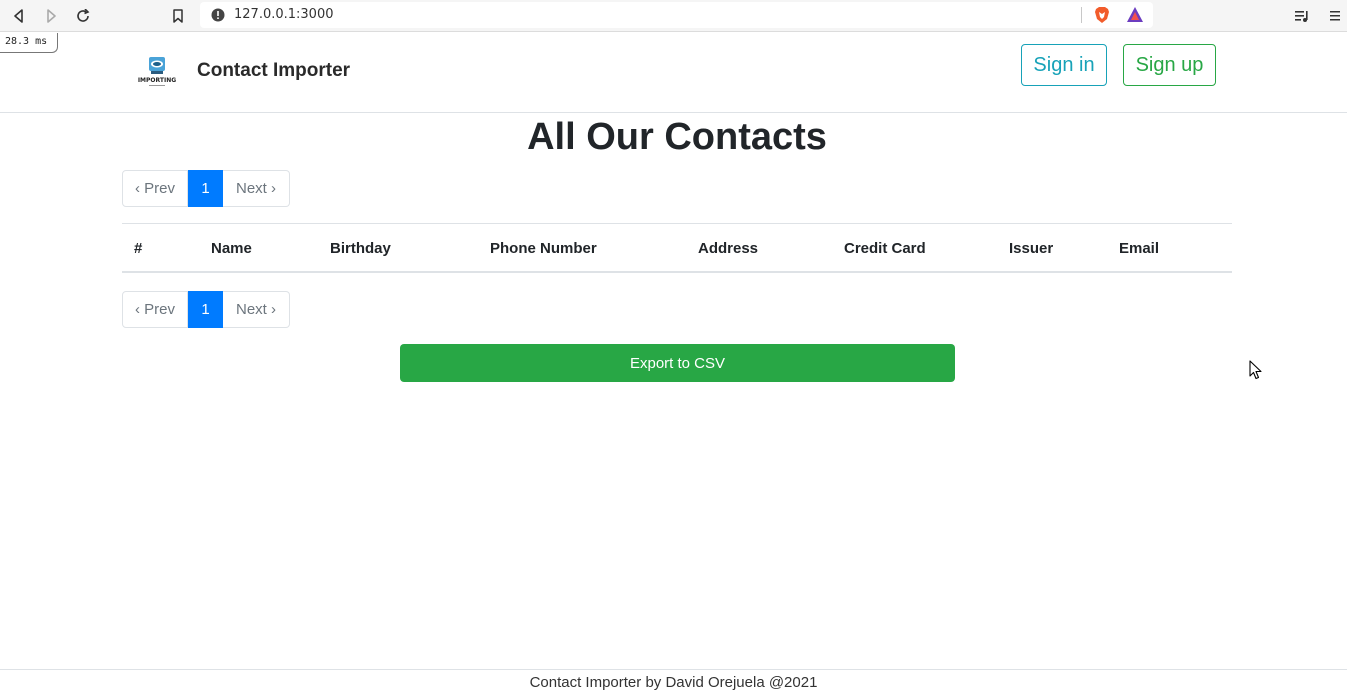 Image resolution: width=1347 pixels, height=690 pixels. Describe the element at coordinates (1064, 65) in the screenshot. I see `sign-in-button: Sign in` at that location.